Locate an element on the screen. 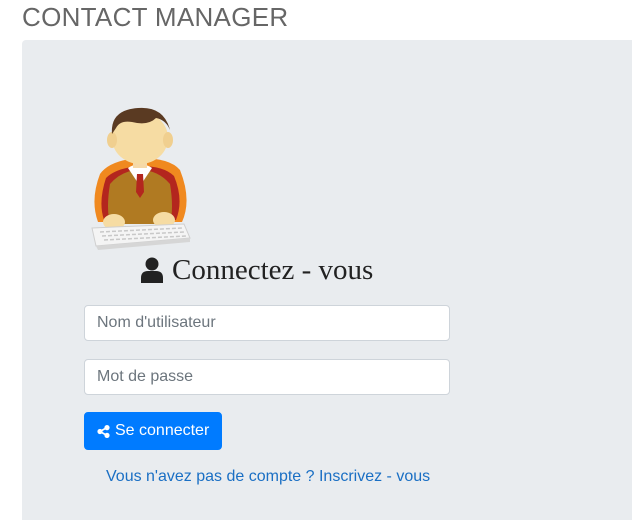  user-at-keyboard-illustration is located at coordinates (141, 178).